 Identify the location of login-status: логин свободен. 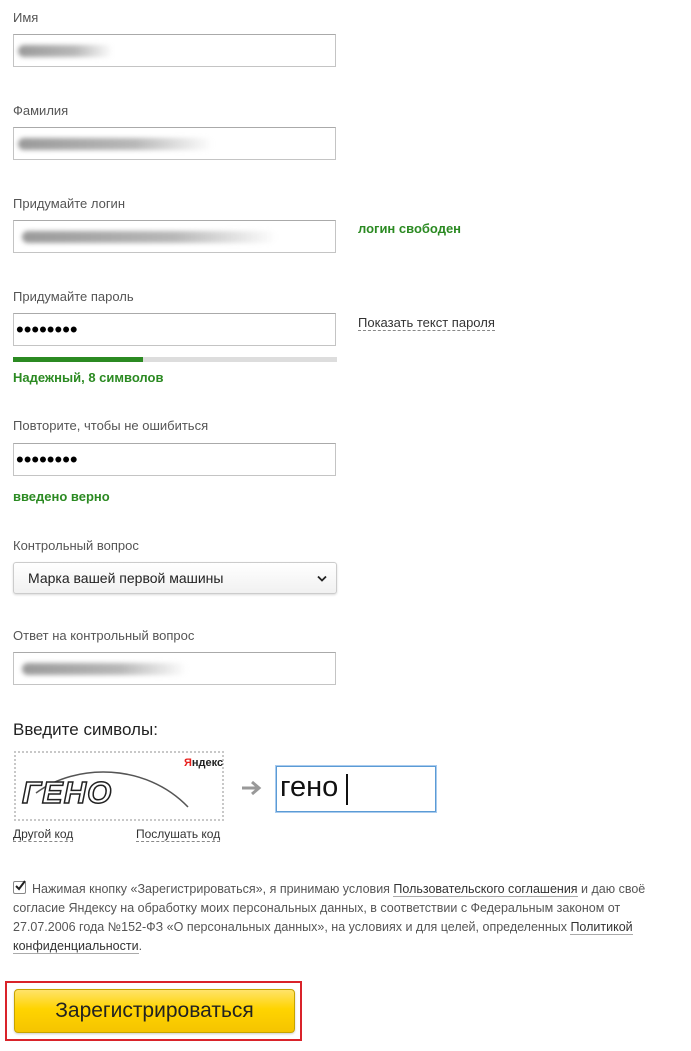
(410, 228).